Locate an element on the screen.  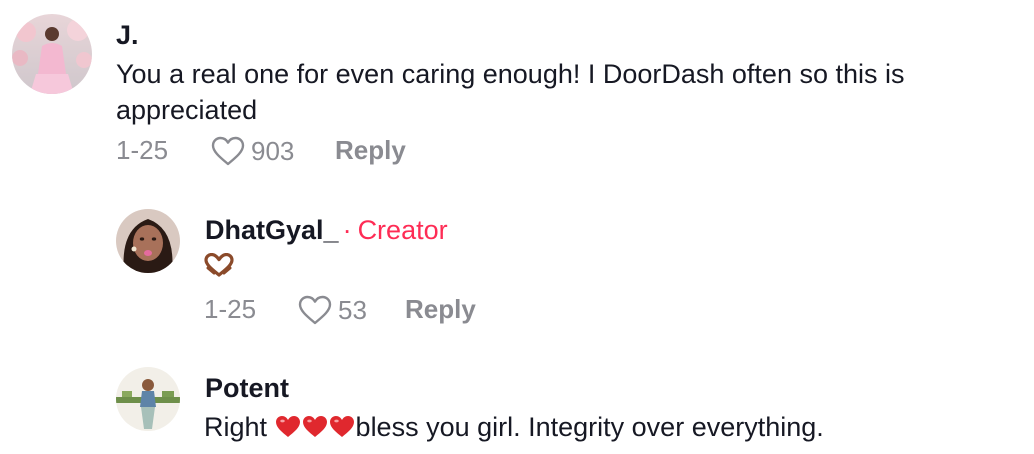
comment-text is located at coordinates (219, 267).